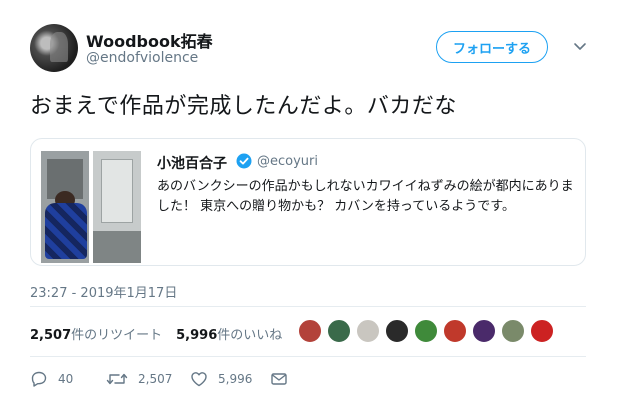  I want to click on like-action: 5,996, so click(221, 379).